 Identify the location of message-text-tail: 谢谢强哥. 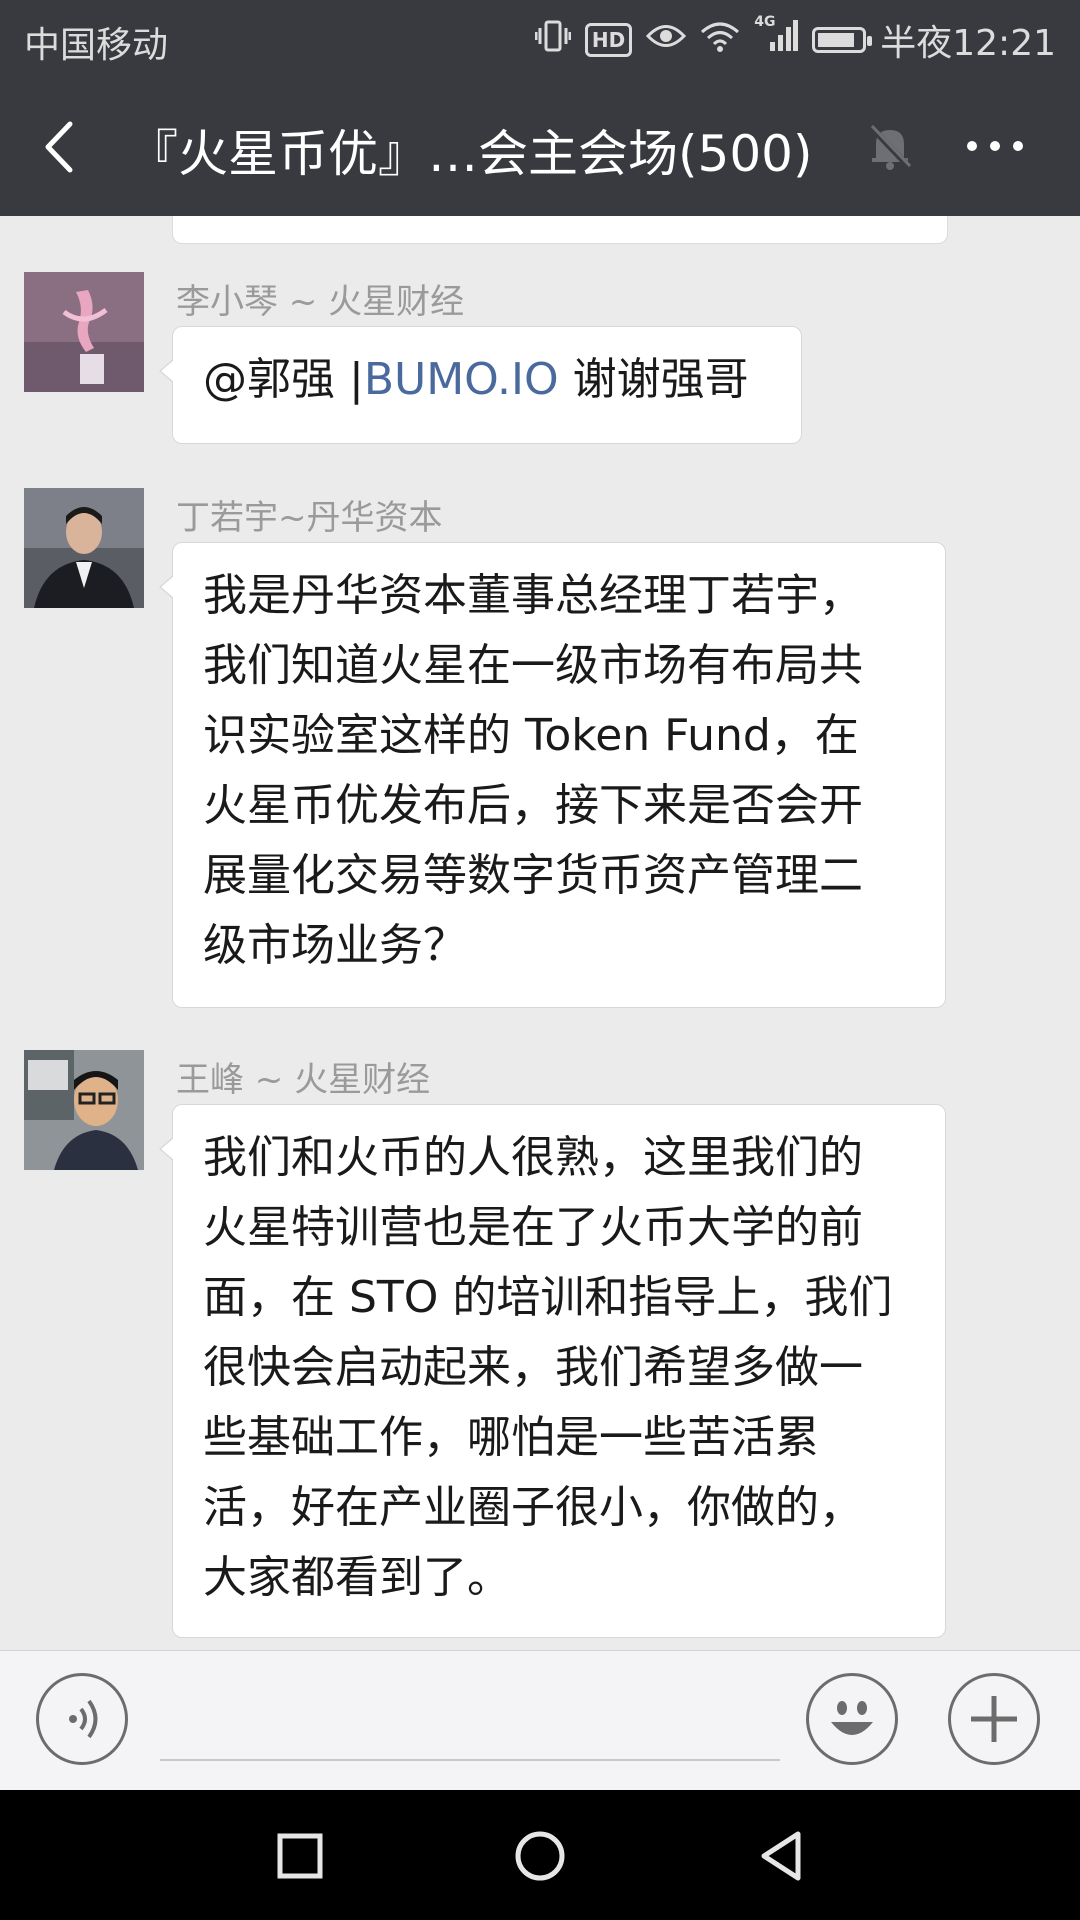
(653, 379).